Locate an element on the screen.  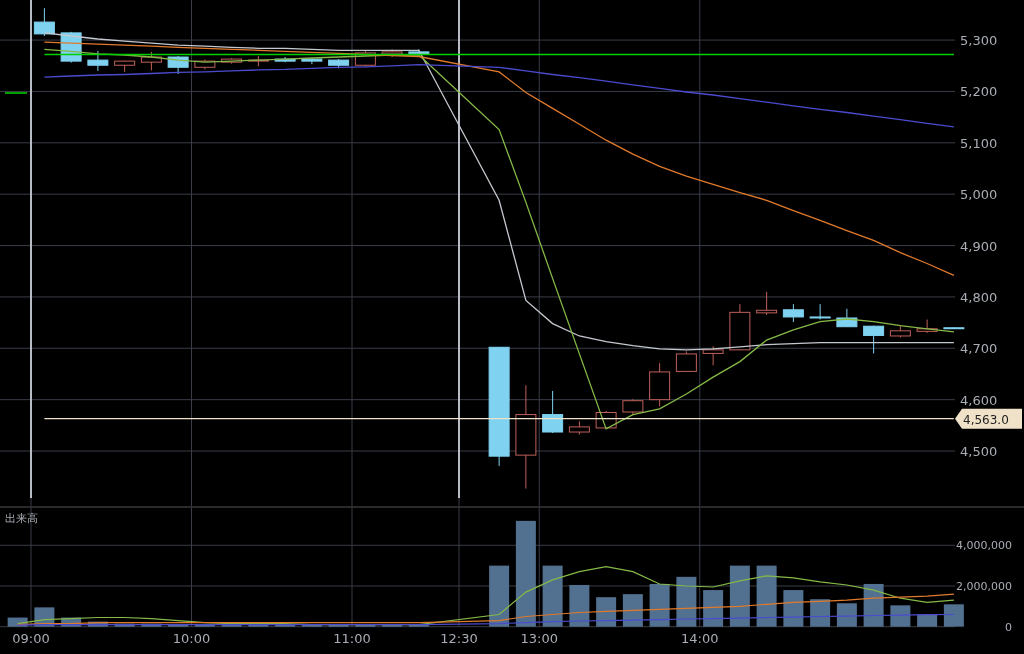
axis-label: 09:00 is located at coordinates (31, 638).